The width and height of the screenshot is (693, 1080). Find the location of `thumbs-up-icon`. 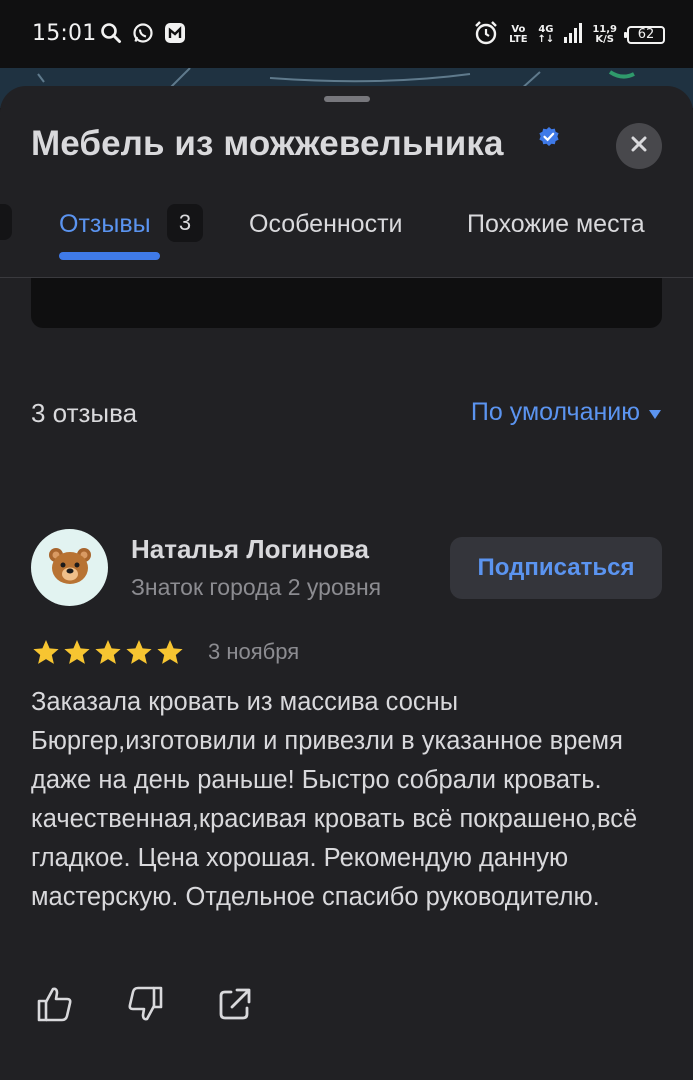

thumbs-up-icon is located at coordinates (55, 1006).